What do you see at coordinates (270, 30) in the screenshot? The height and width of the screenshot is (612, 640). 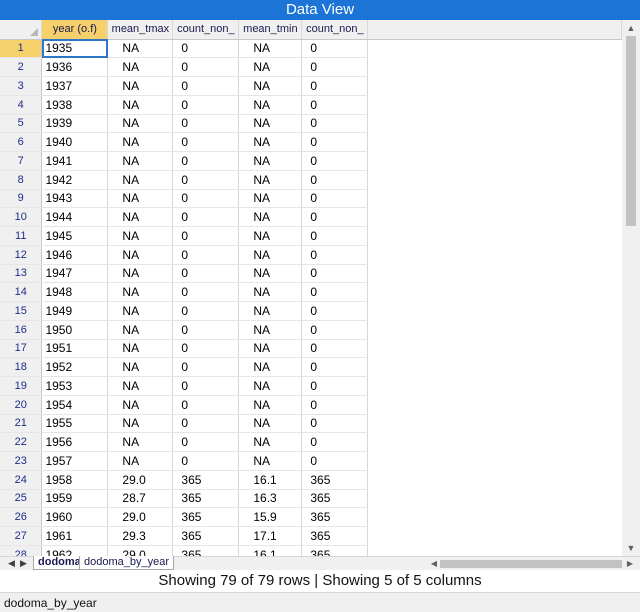 I see `column-header: mean_tmin` at bounding box center [270, 30].